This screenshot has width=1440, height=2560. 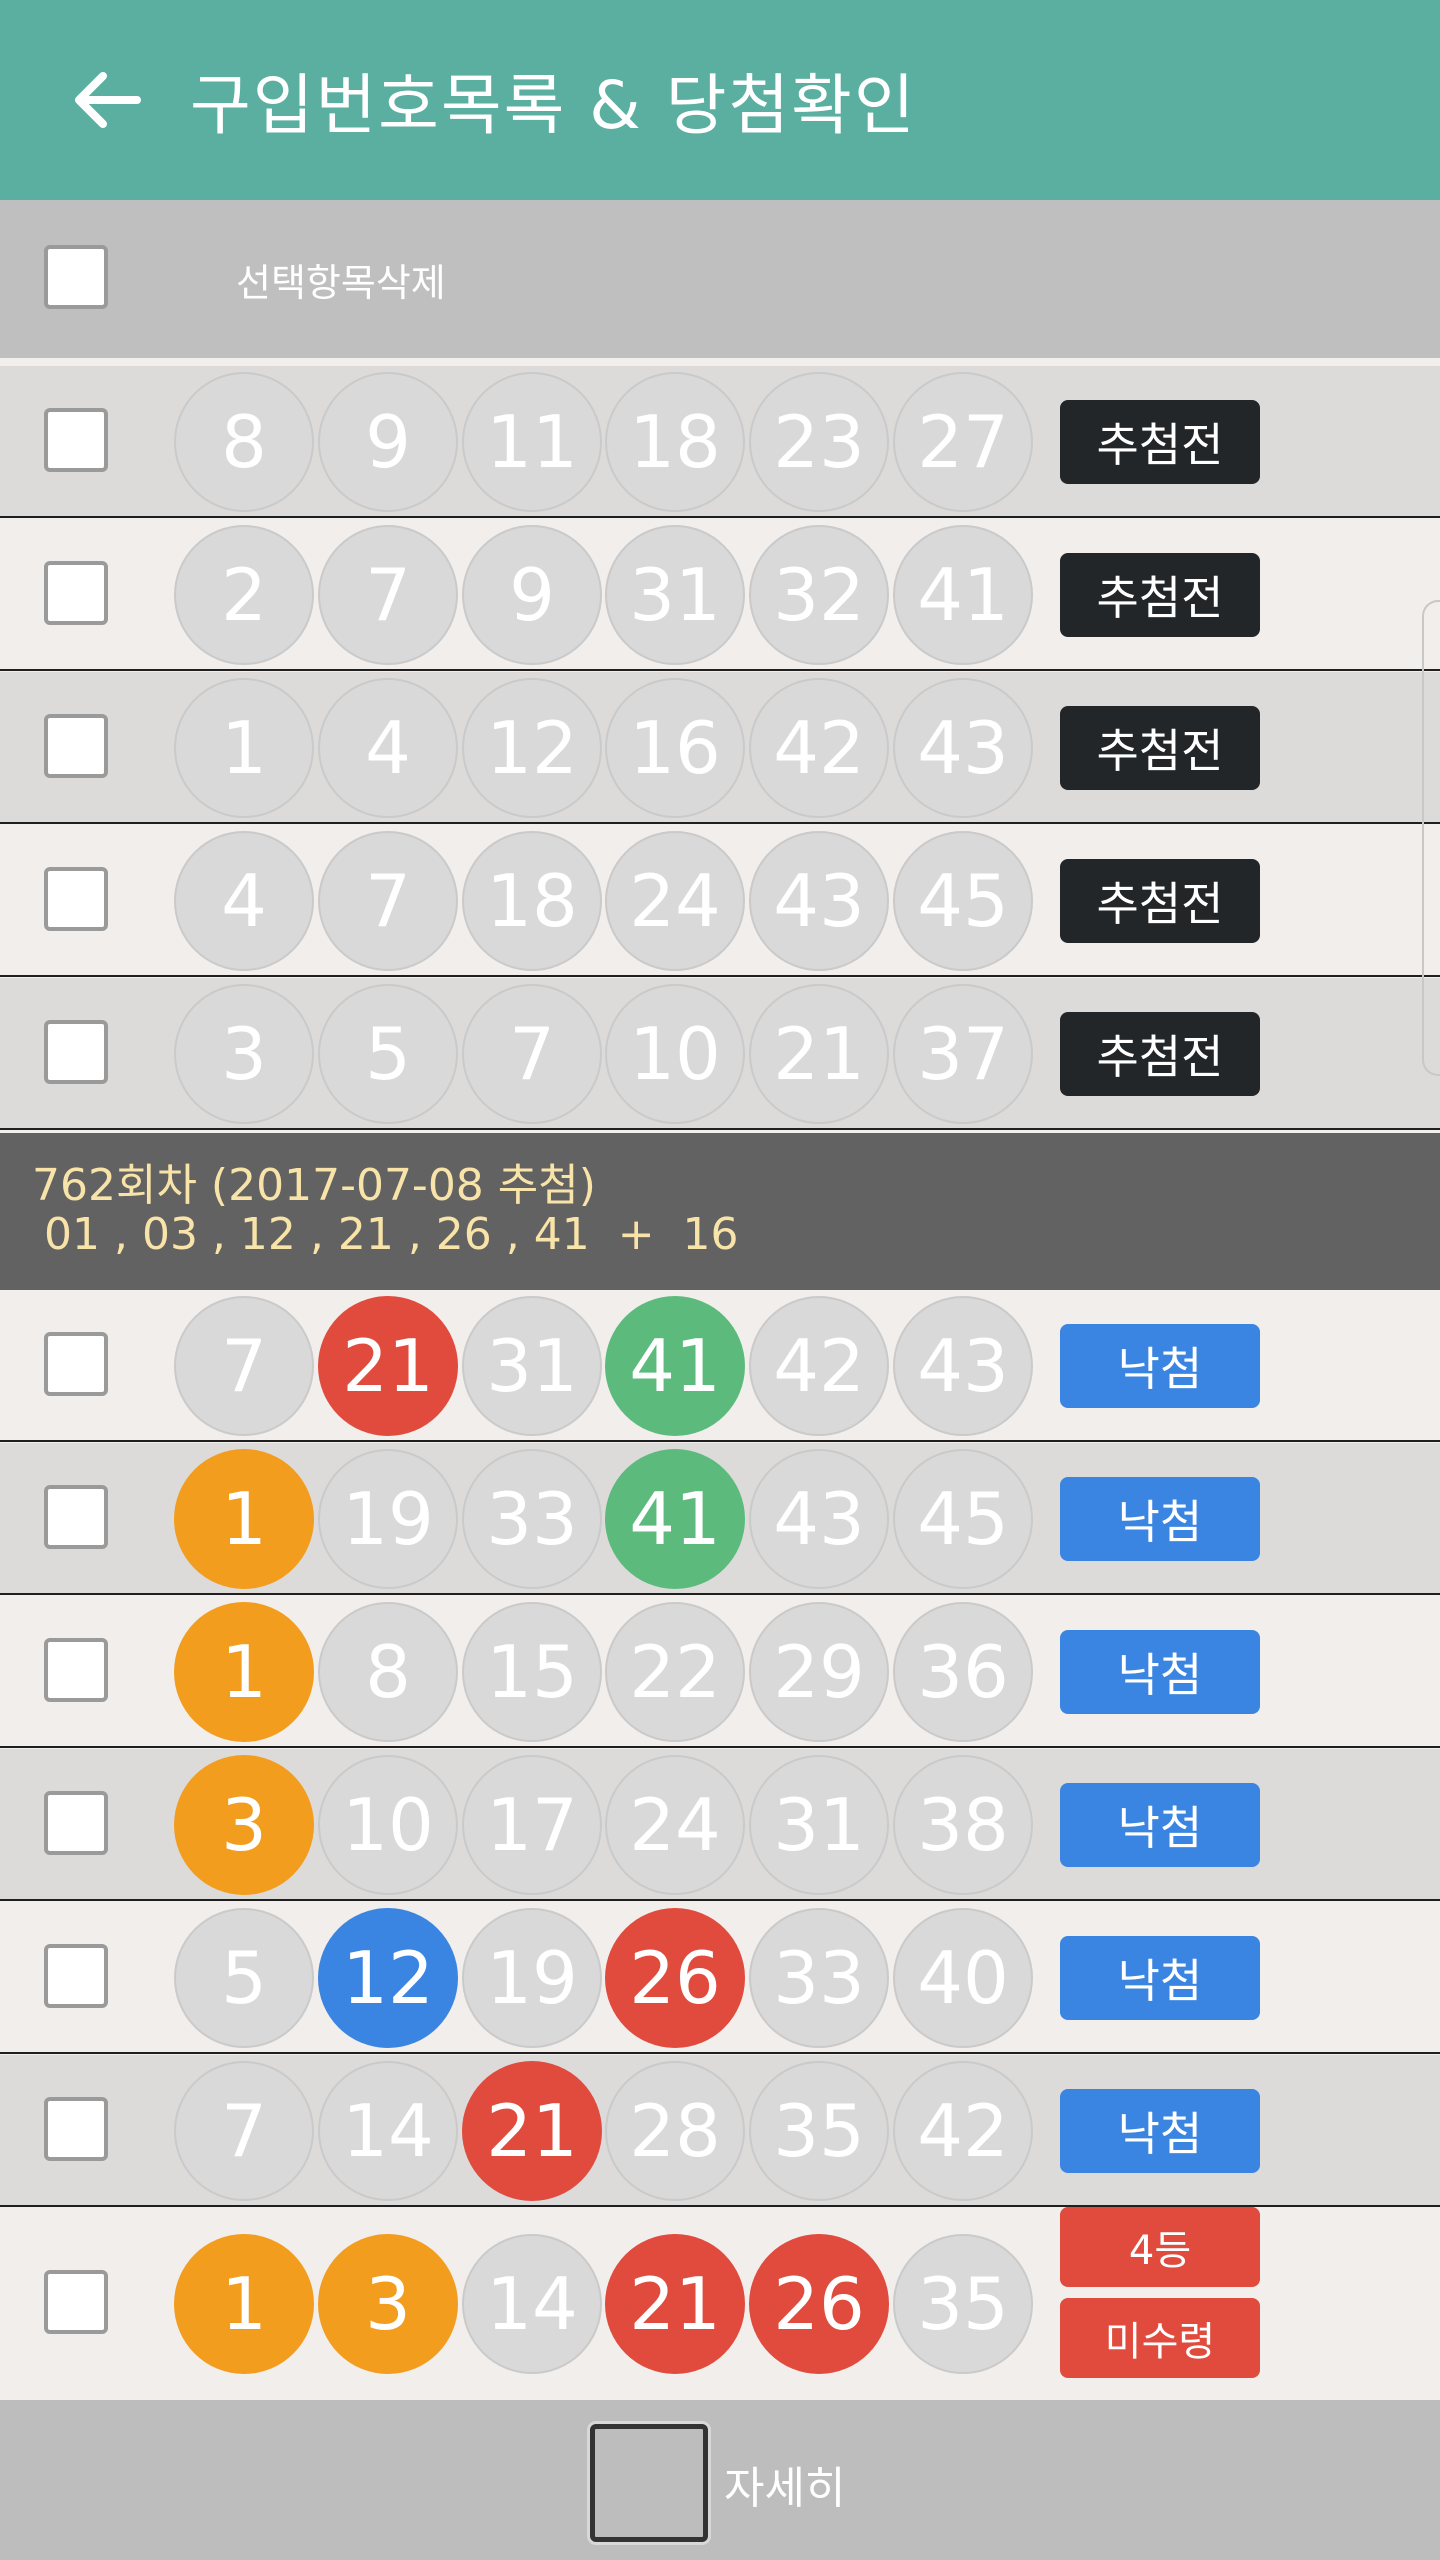 I want to click on scrollbar, so click(x=1431, y=838).